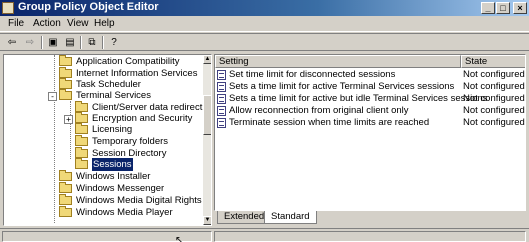  What do you see at coordinates (53, 42) in the screenshot?
I see `up-folder-icon: ▣` at bounding box center [53, 42].